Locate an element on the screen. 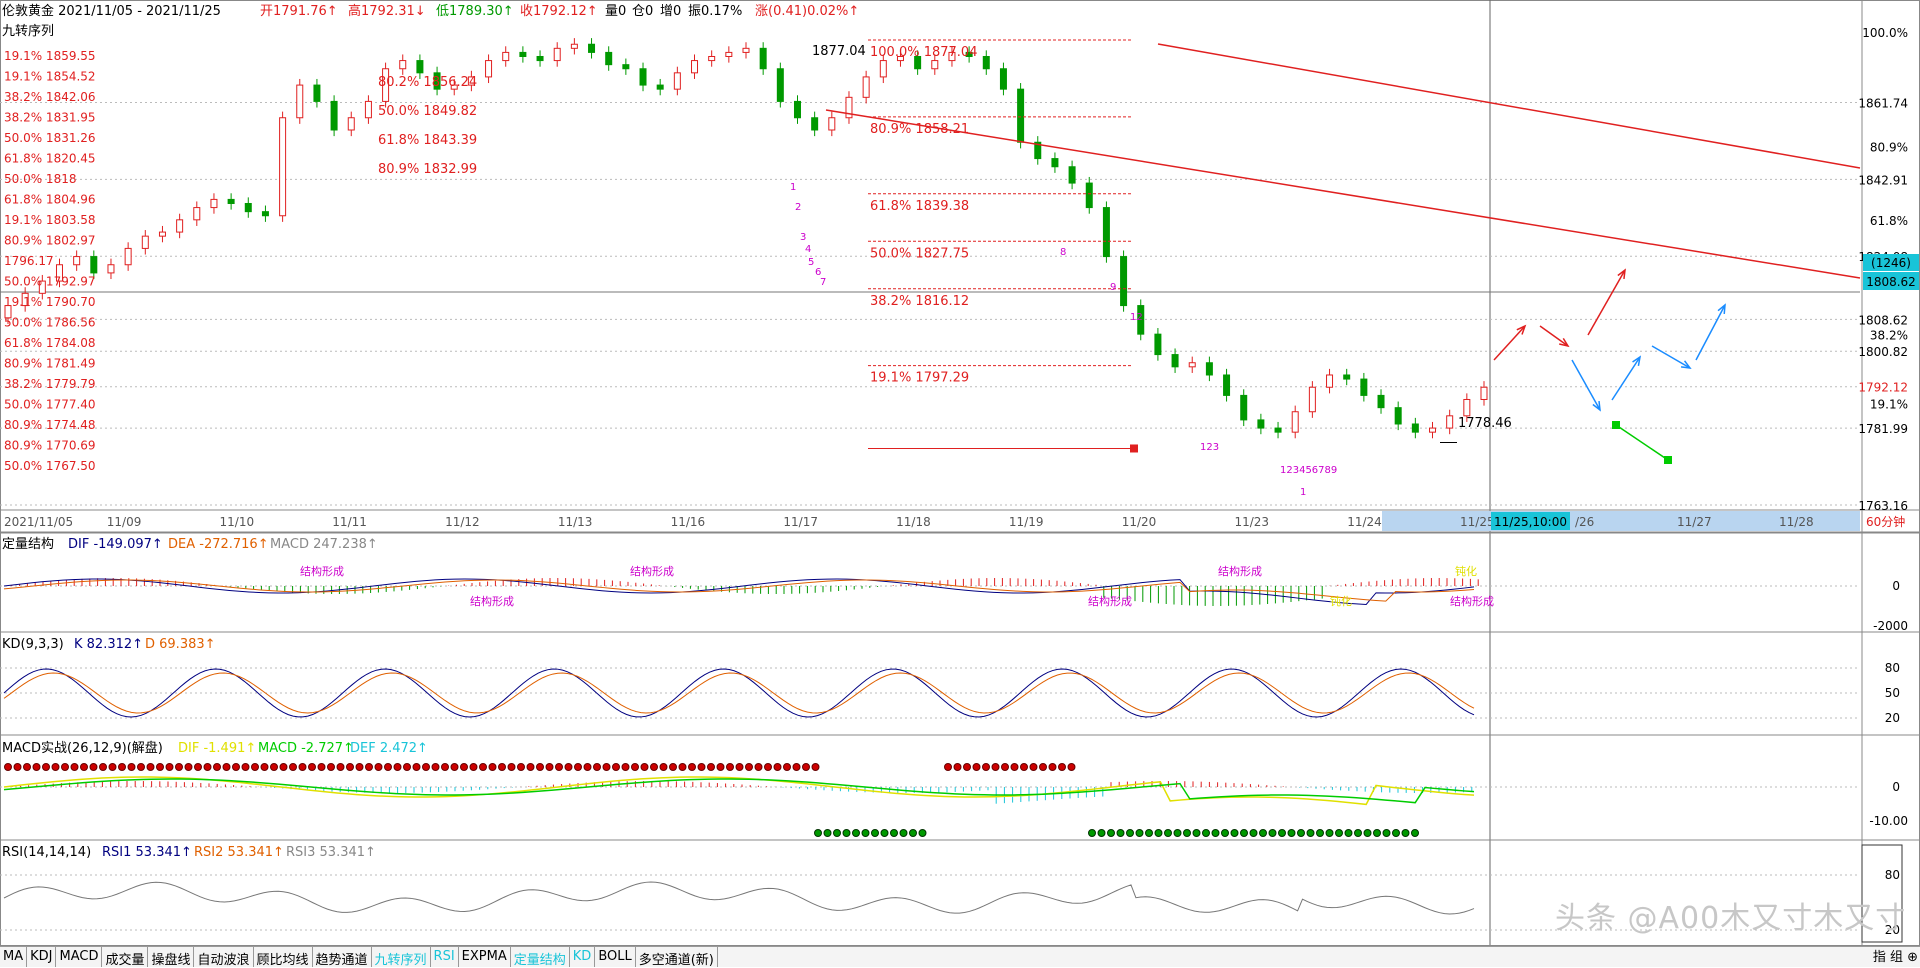 Image resolution: width=1920 pixels, height=968 pixels. tab-6: 顾比均线 is located at coordinates (283, 957).